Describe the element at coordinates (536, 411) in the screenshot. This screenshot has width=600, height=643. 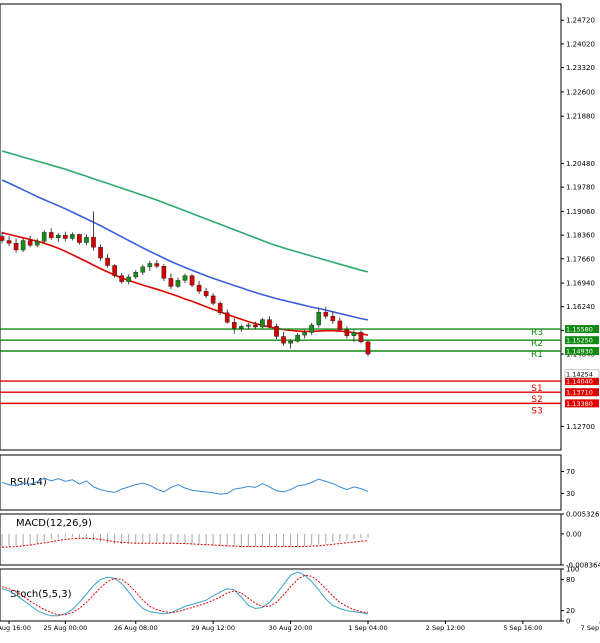
I see `level-name-s3: S3` at that location.